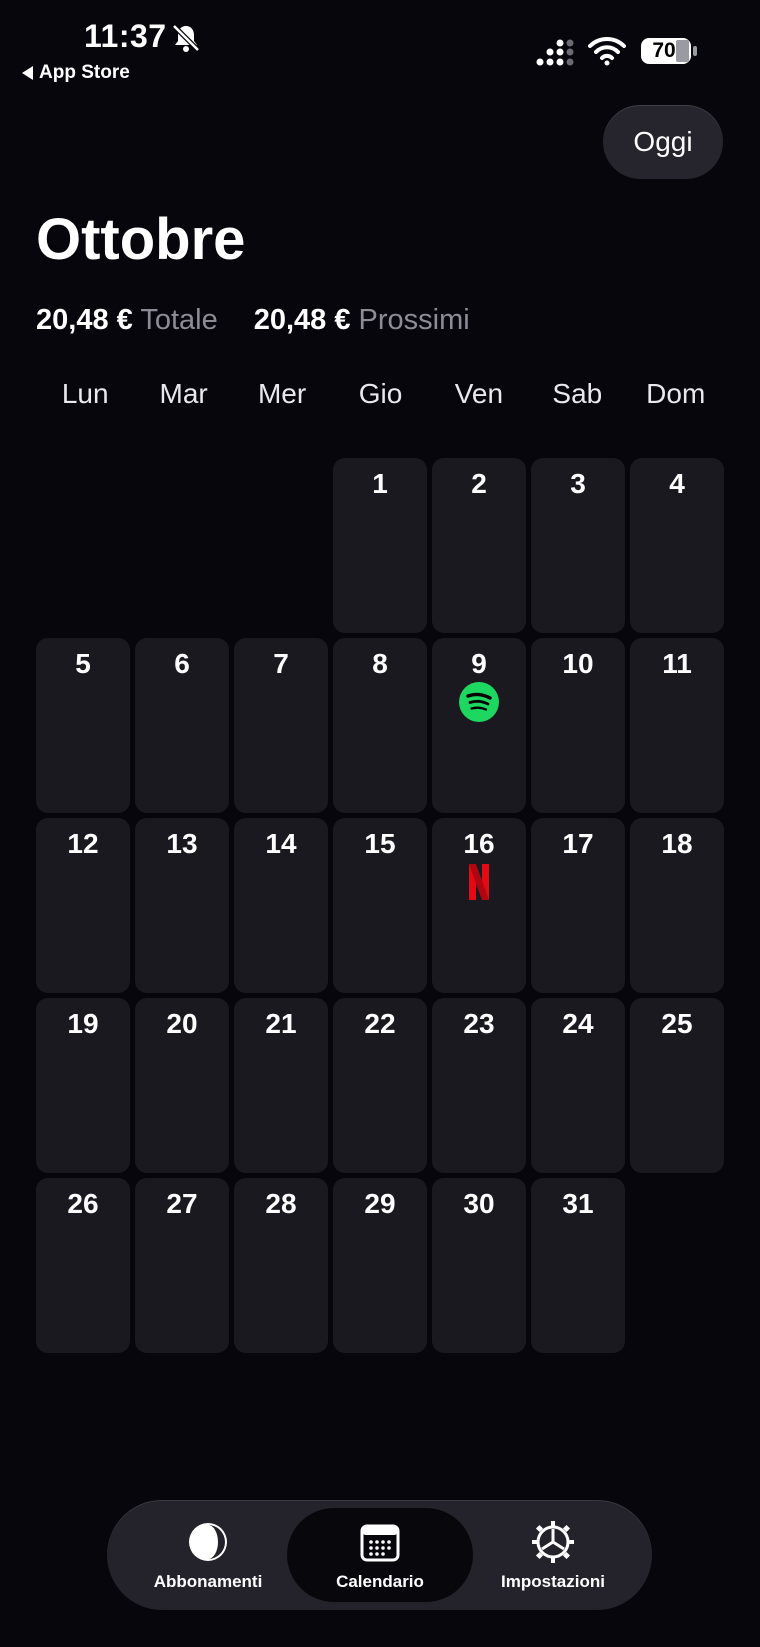  Describe the element at coordinates (141, 239) in the screenshot. I see `month-title: Ottobre` at that location.